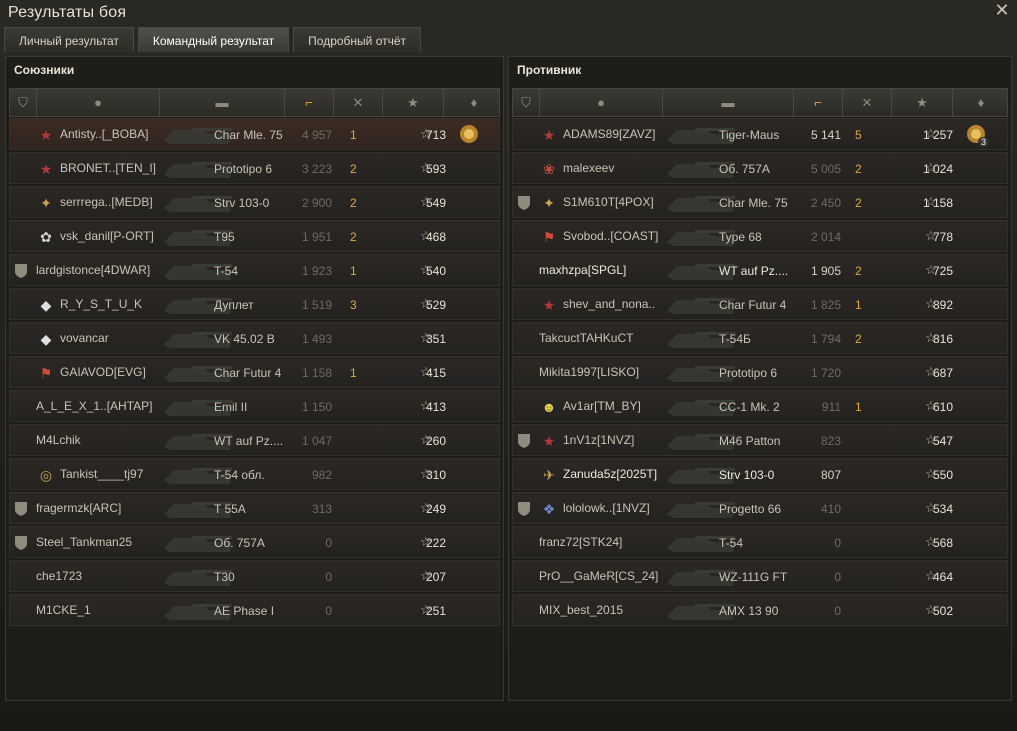 The width and height of the screenshot is (1017, 731). Describe the element at coordinates (254, 134) in the screenshot. I see `player-row: ★ Antisty..[_BOBA] Char Mle. 75 4 957 1 713 ☆` at that location.